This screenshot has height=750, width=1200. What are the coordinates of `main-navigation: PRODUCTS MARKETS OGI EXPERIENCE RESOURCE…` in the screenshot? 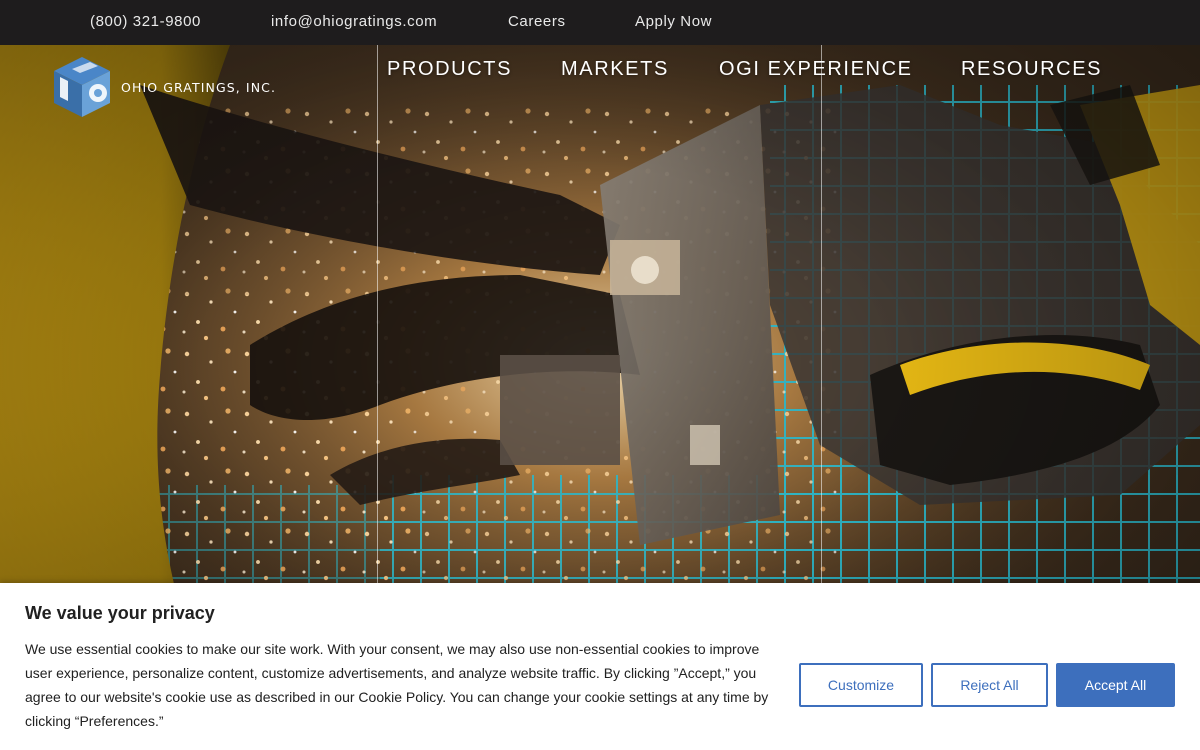 It's located at (600, 70).